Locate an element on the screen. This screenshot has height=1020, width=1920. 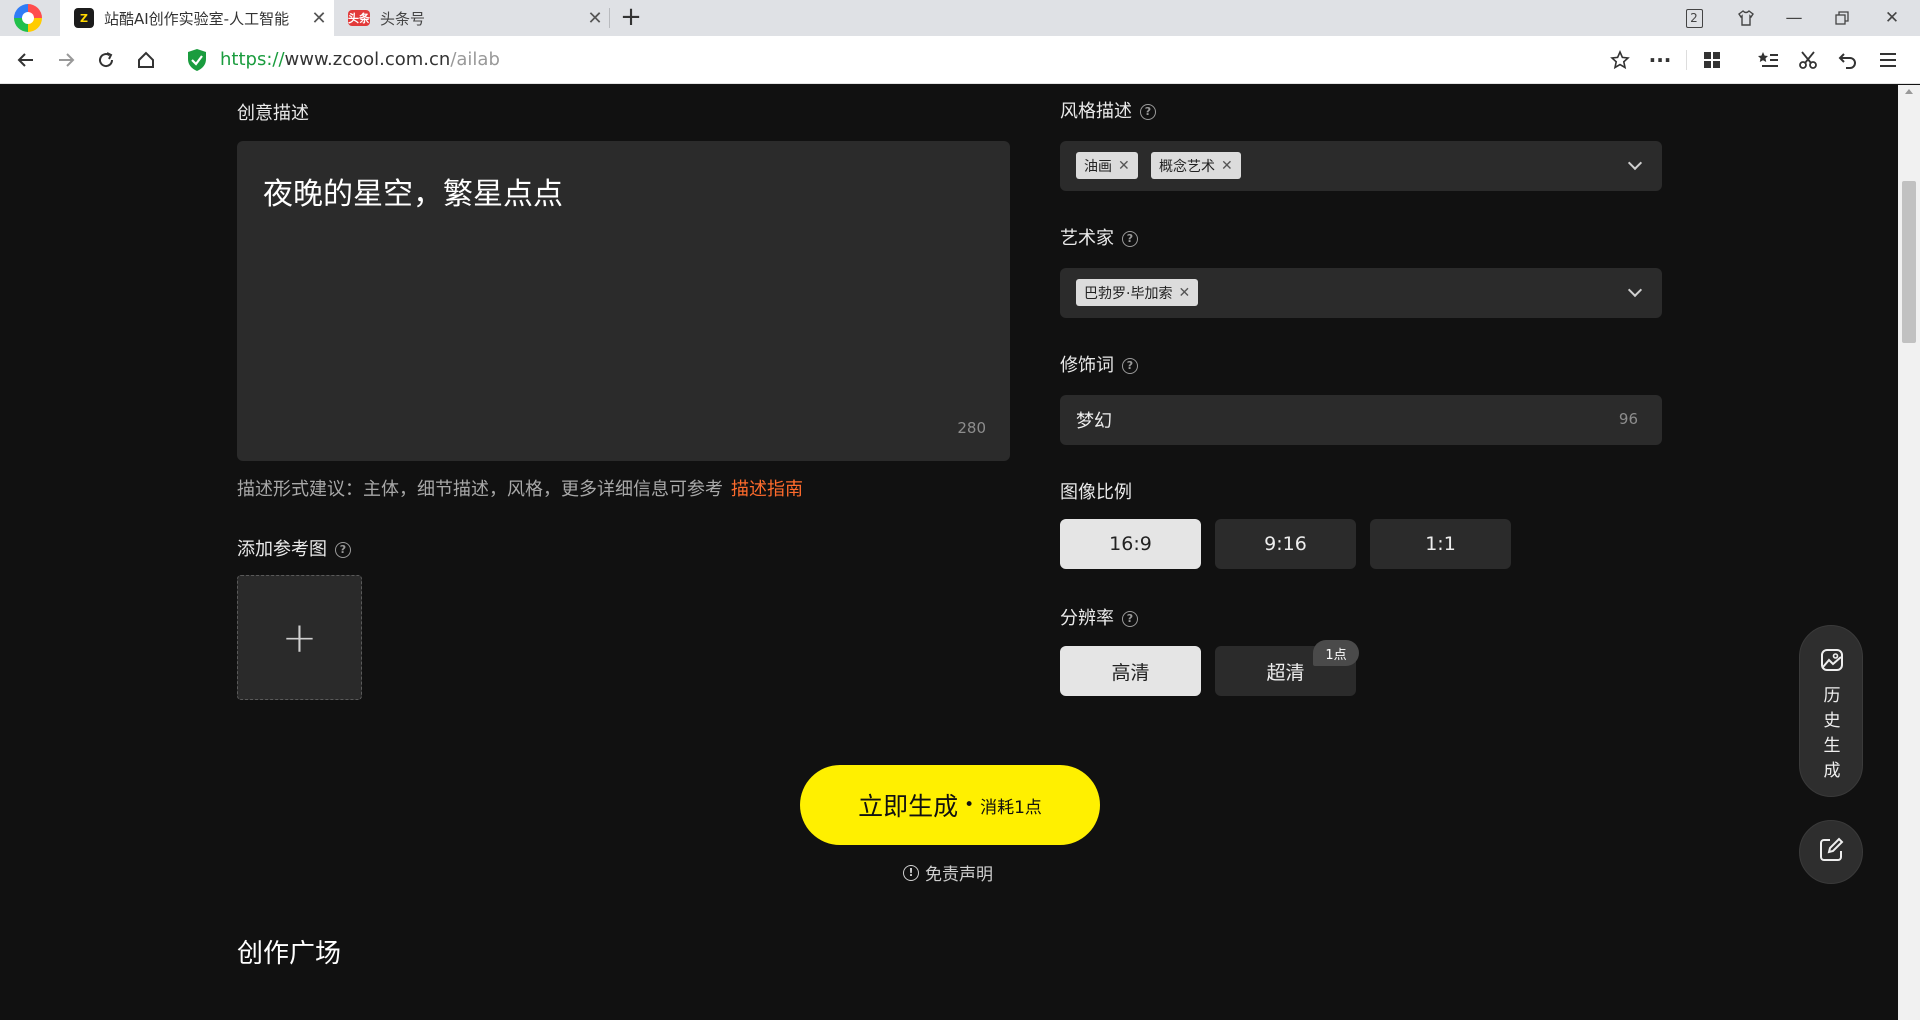
history-label-char: 史 is located at coordinates (1832, 721).